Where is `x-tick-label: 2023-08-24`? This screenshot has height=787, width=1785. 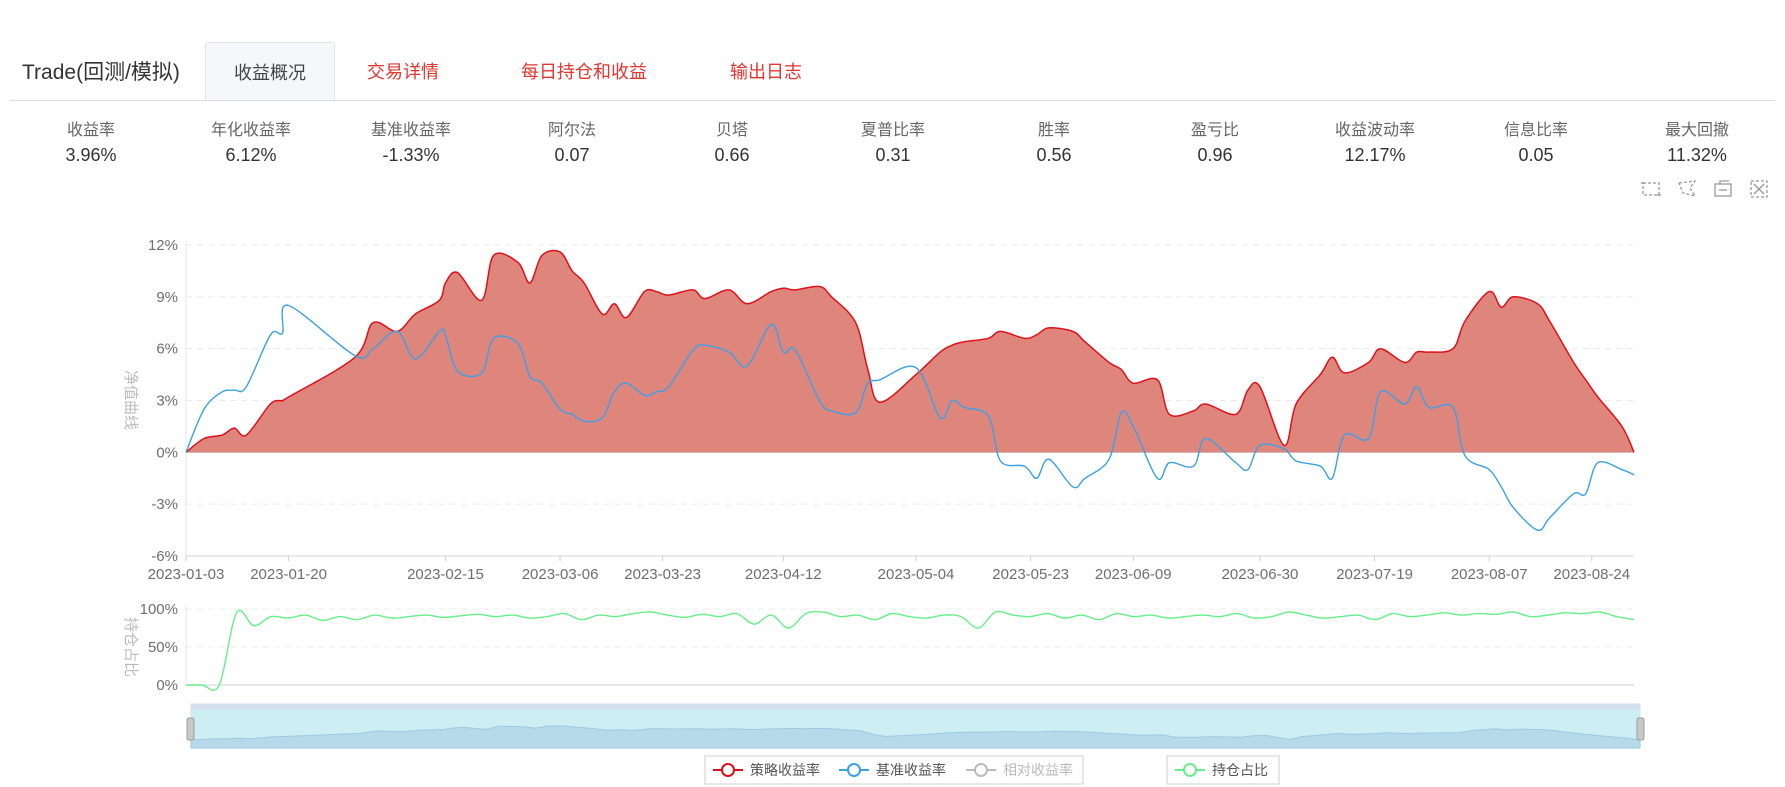
x-tick-label: 2023-08-24 is located at coordinates (1591, 574).